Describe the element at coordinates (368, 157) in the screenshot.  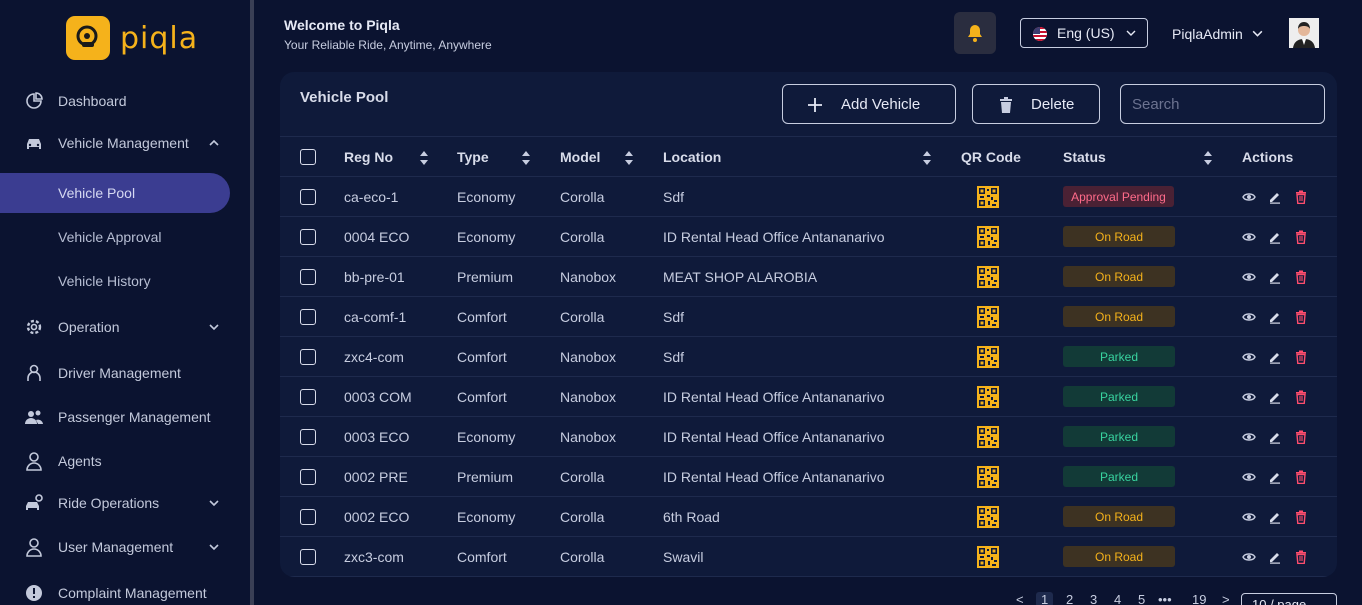
I see `column-reg-no: Reg No` at that location.